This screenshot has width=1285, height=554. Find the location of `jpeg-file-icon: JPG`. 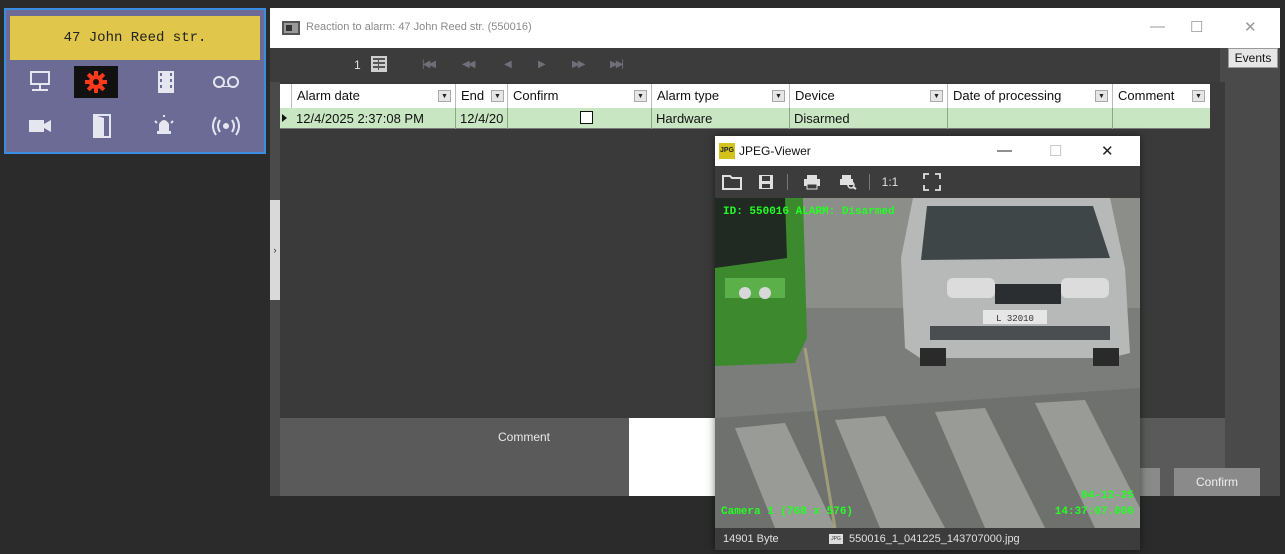

jpeg-file-icon: JPG is located at coordinates (836, 539).